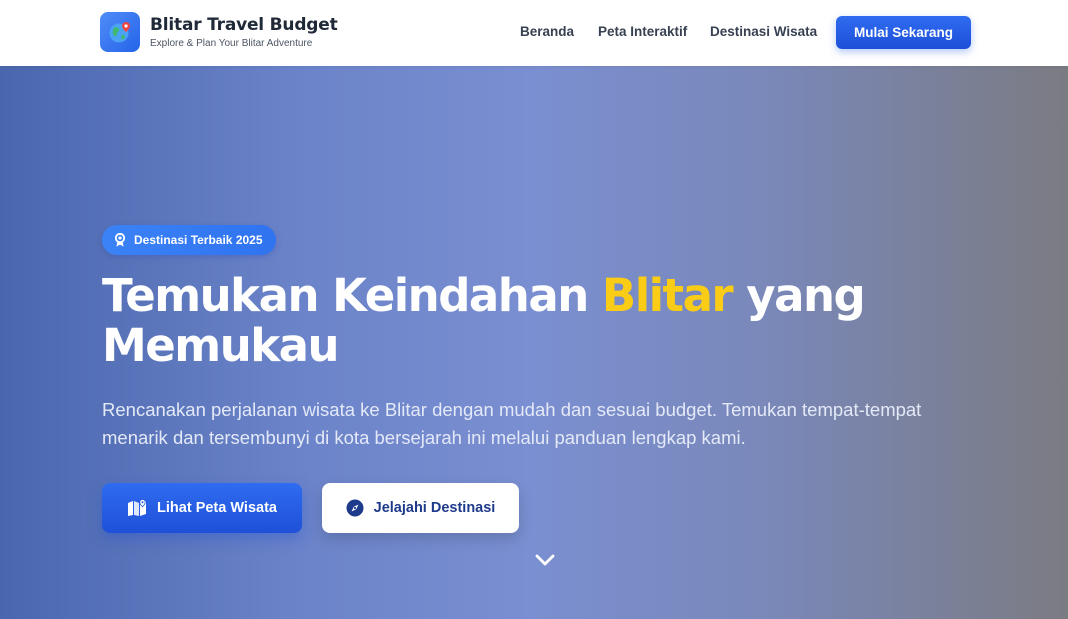 This screenshot has height=619, width=1068. Describe the element at coordinates (231, 43) in the screenshot. I see `brand-tagline: Explore & Plan Your Blitar Adventure` at that location.